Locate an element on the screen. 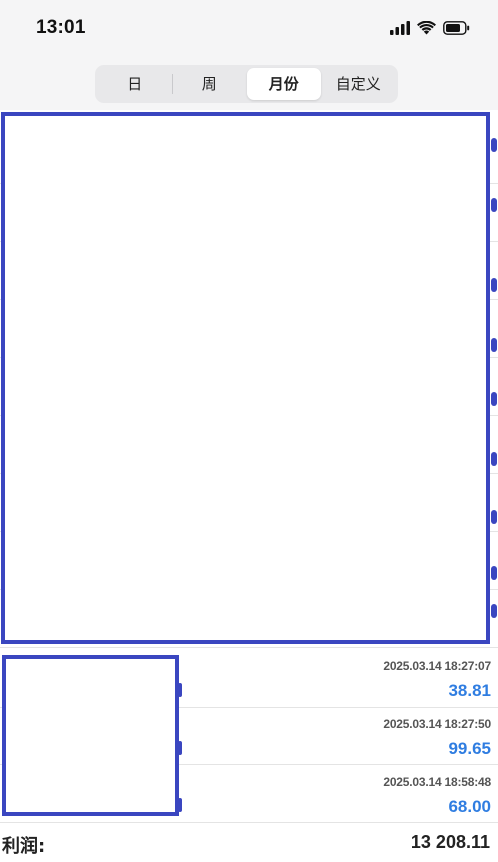  profit-label: 利润: is located at coordinates (24, 846).